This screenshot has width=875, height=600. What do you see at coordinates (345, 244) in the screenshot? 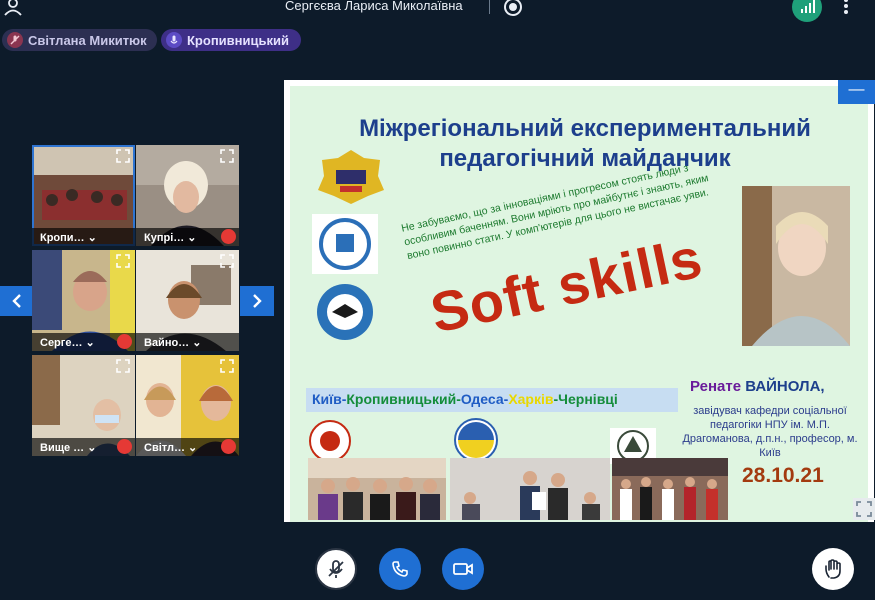
I see `university-logo` at bounding box center [345, 244].